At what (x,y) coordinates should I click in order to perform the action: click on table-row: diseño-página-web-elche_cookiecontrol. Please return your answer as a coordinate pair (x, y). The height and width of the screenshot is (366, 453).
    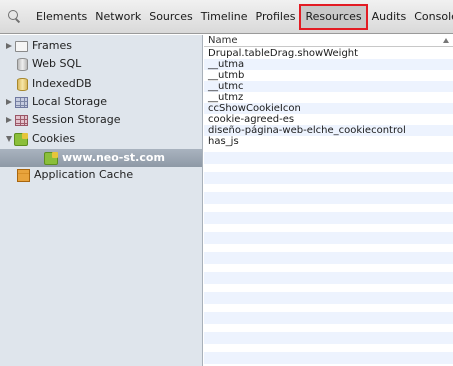
    Looking at the image, I should click on (328, 130).